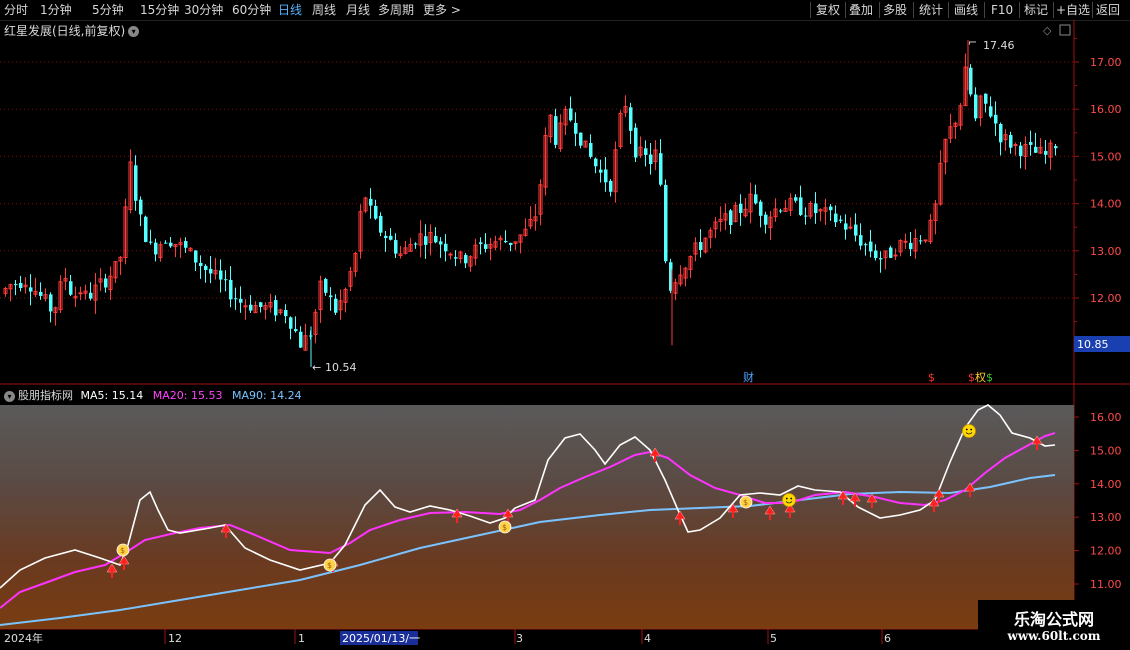 This screenshot has width=1130, height=650. Describe the element at coordinates (23, 638) in the screenshot. I see `time-label-2024: 2024年` at that location.